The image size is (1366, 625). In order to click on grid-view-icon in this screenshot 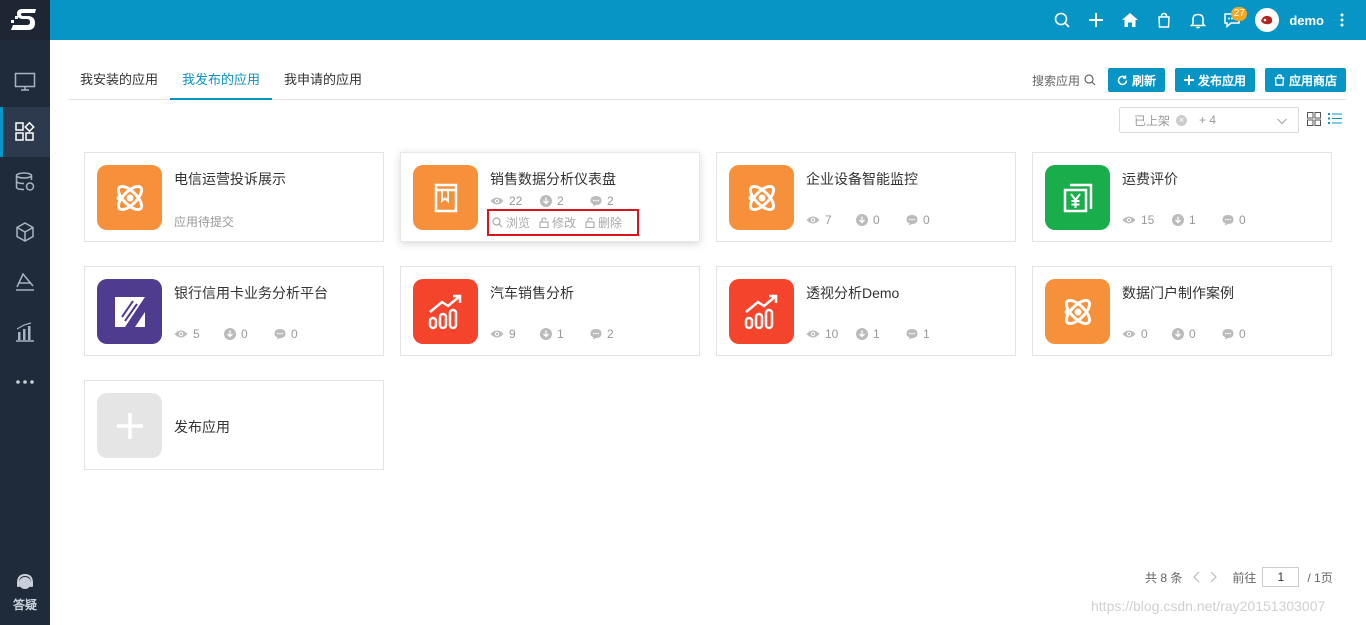, I will do `click(1314, 119)`.